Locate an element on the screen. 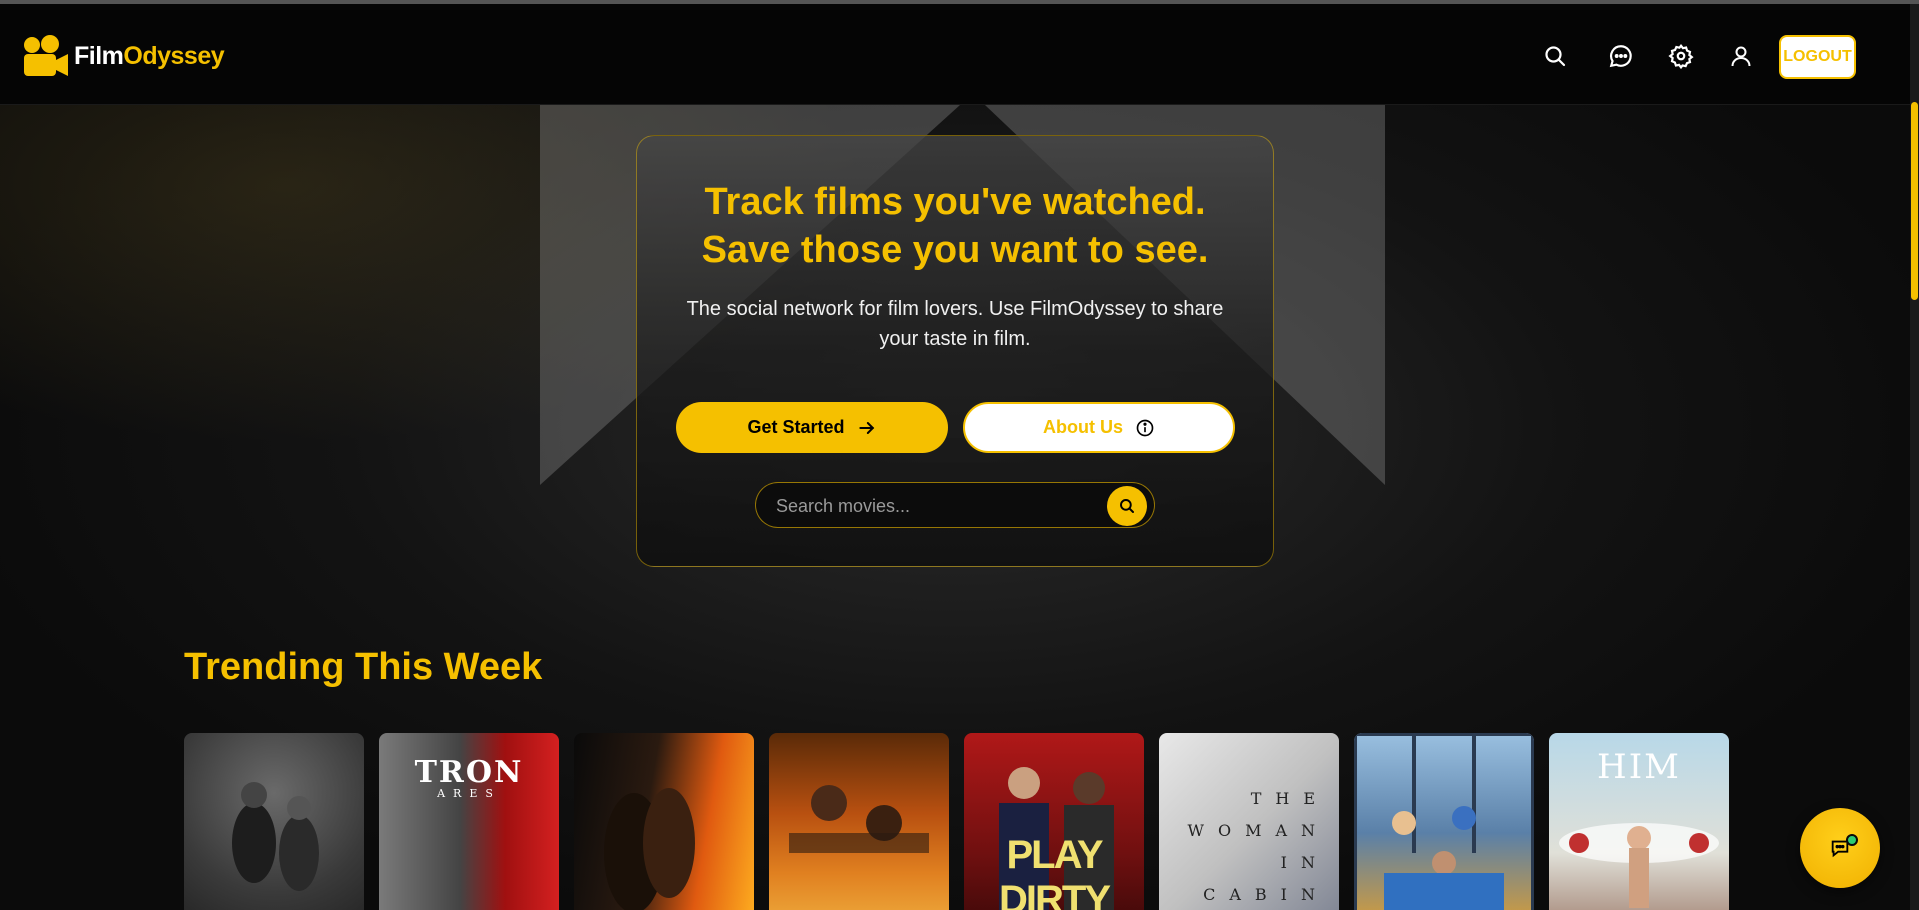 The height and width of the screenshot is (910, 1919). user-icon is located at coordinates (1741, 56).